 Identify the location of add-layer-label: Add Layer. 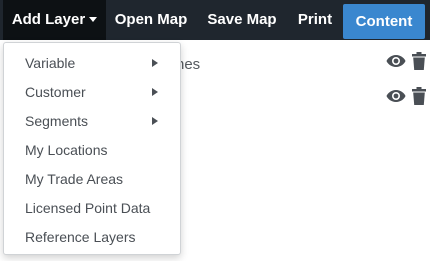
(48, 19).